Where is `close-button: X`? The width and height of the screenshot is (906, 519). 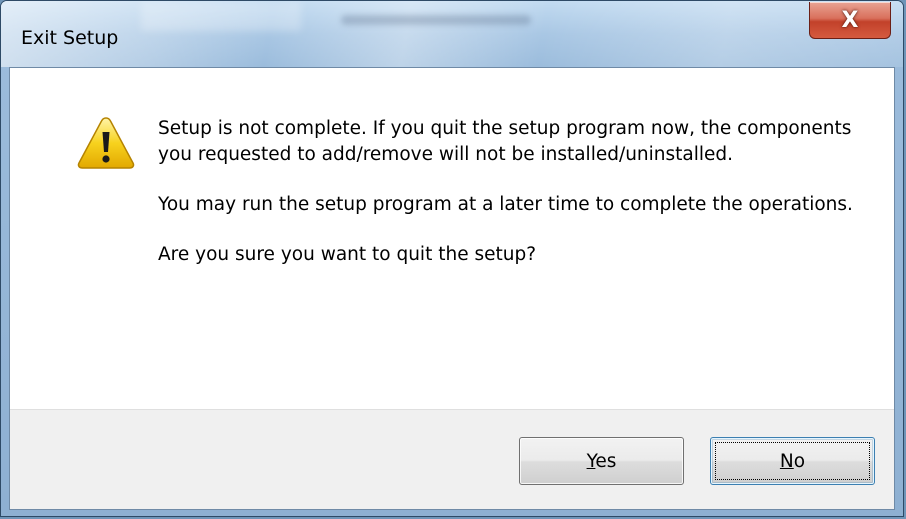 close-button: X is located at coordinates (850, 20).